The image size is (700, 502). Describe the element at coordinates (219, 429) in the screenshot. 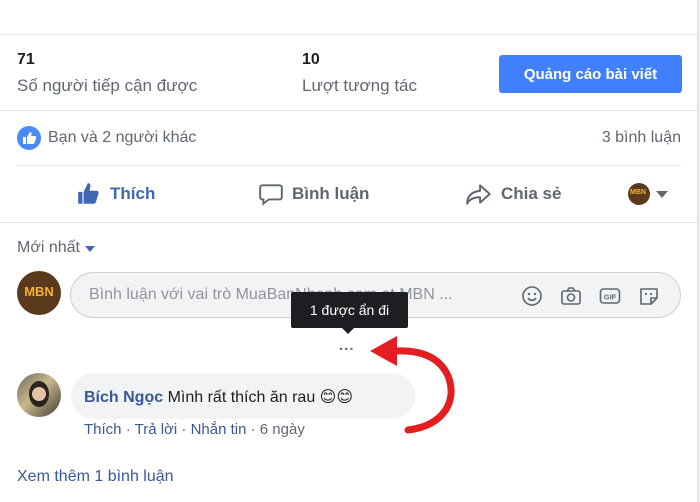

I see `comment-message-link: Nhắn tin` at that location.